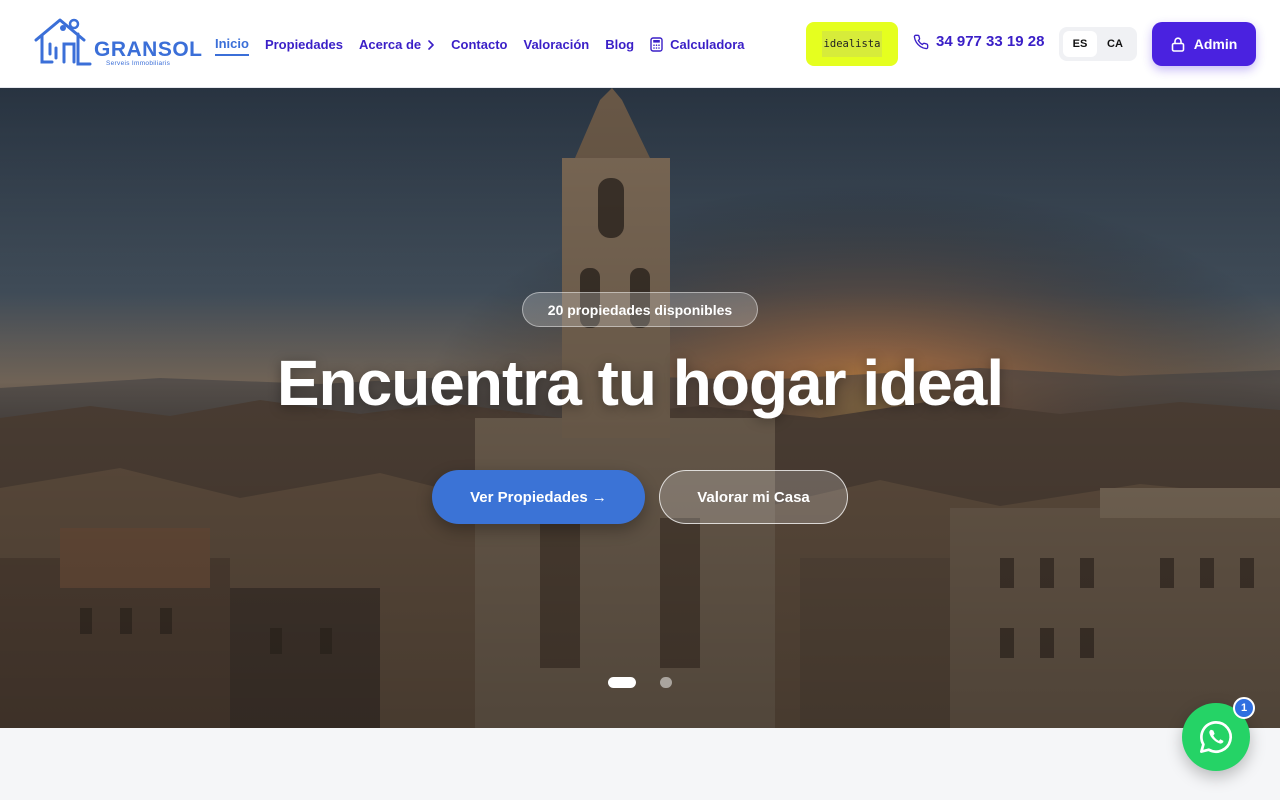  Describe the element at coordinates (640, 764) in the screenshot. I see `content-section` at that location.